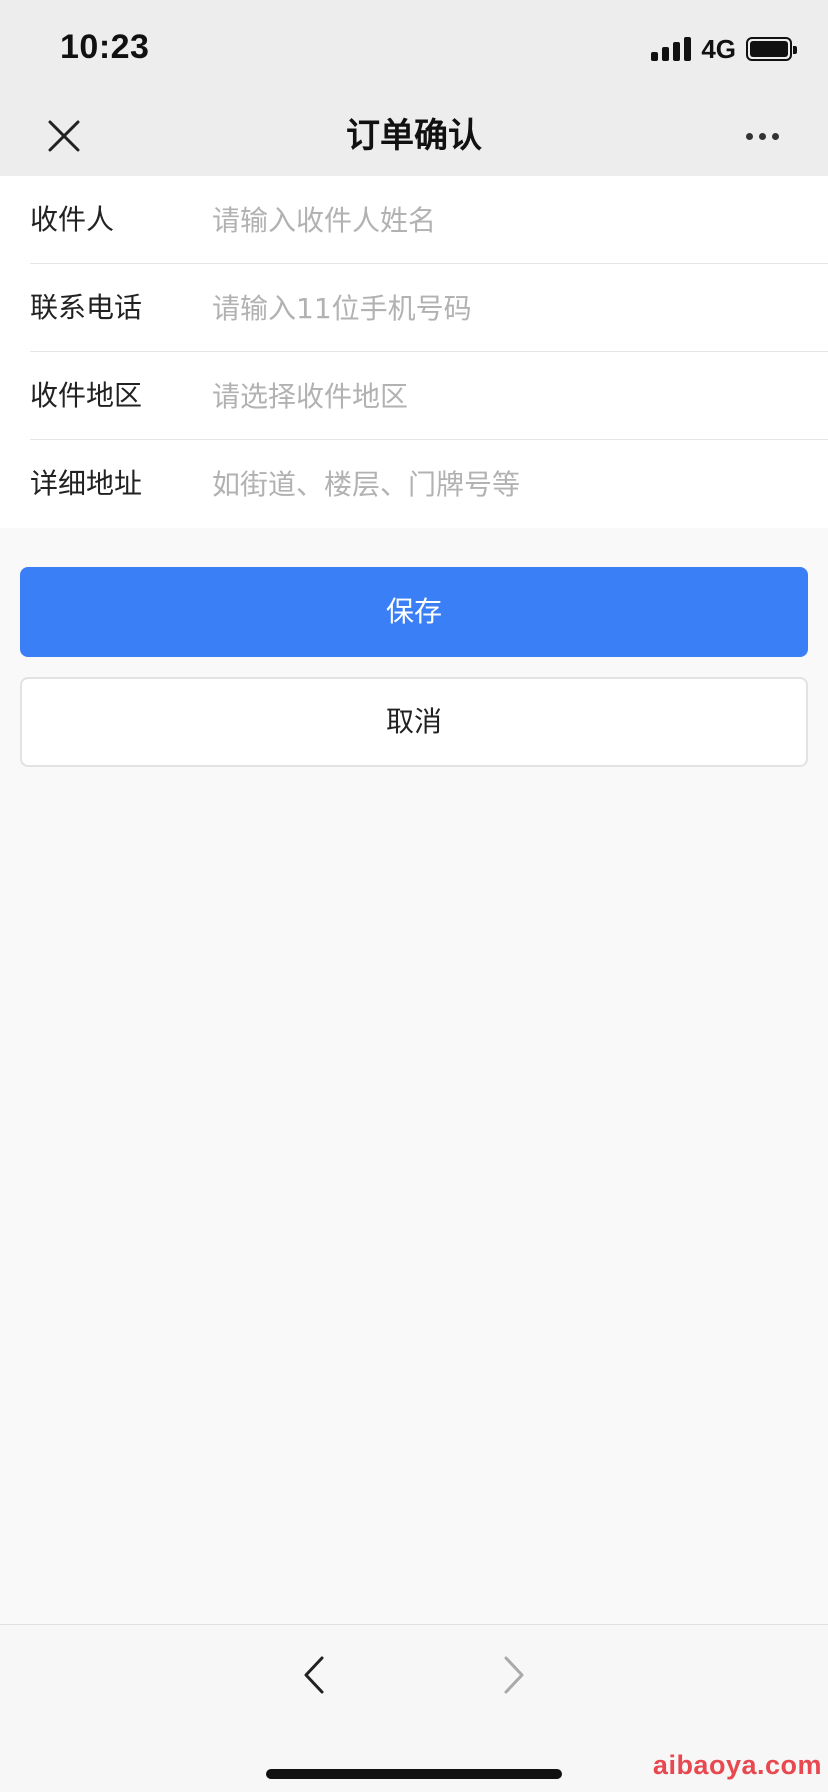  I want to click on address-label: 详细地址, so click(86, 483).